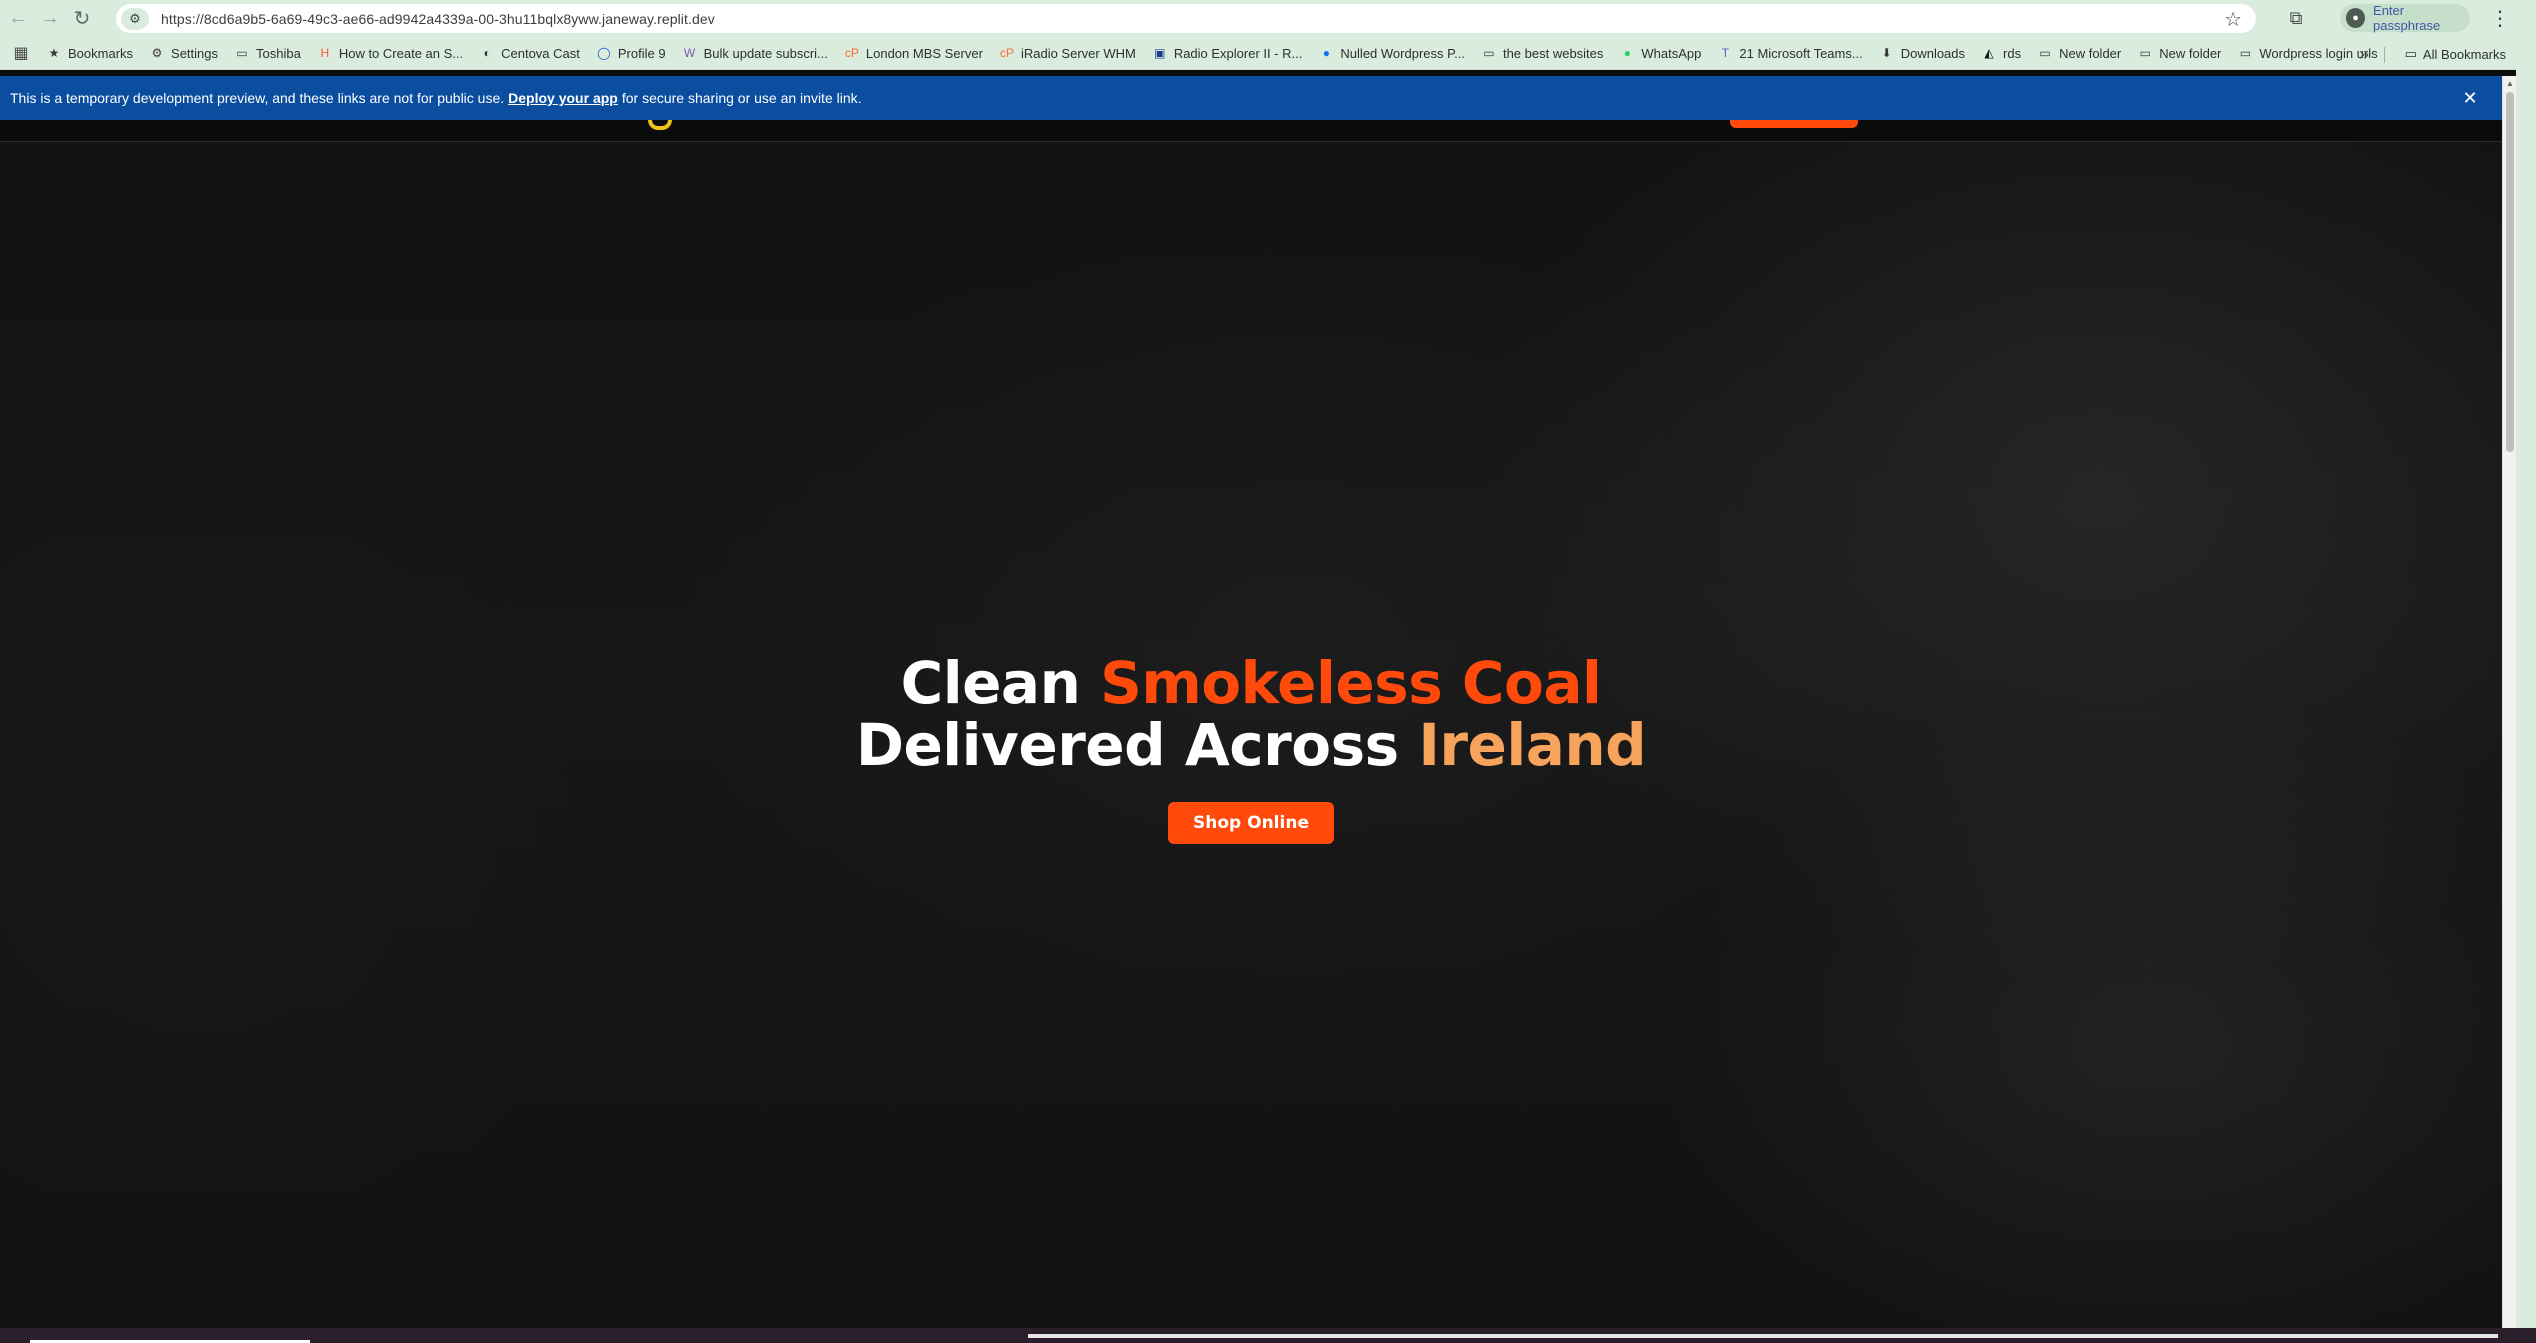  I want to click on bookmark-item: ◯ Profile 9, so click(631, 53).